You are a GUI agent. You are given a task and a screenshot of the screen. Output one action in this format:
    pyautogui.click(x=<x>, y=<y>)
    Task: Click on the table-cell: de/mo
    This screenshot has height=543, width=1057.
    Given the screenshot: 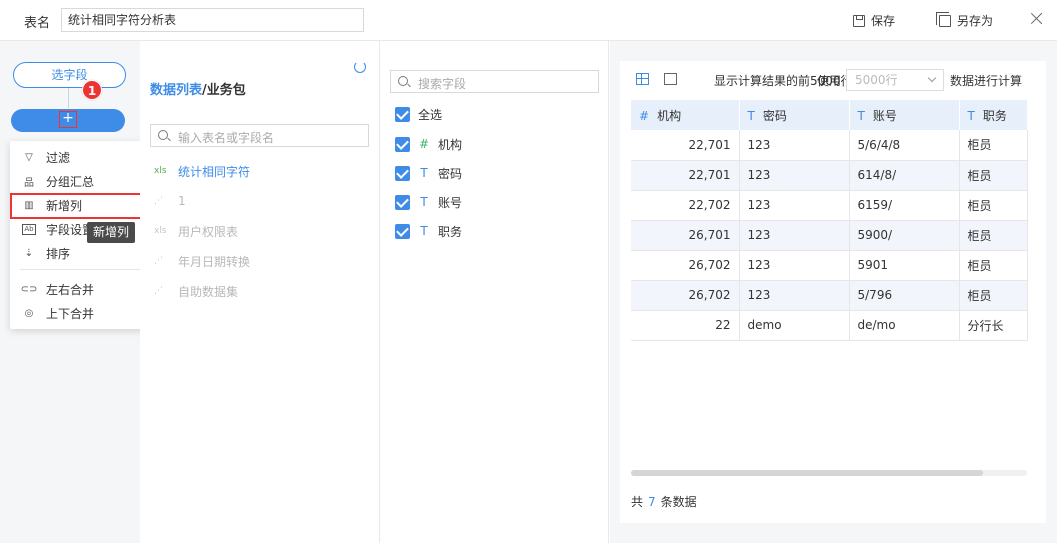 What is the action you would take?
    pyautogui.click(x=904, y=325)
    